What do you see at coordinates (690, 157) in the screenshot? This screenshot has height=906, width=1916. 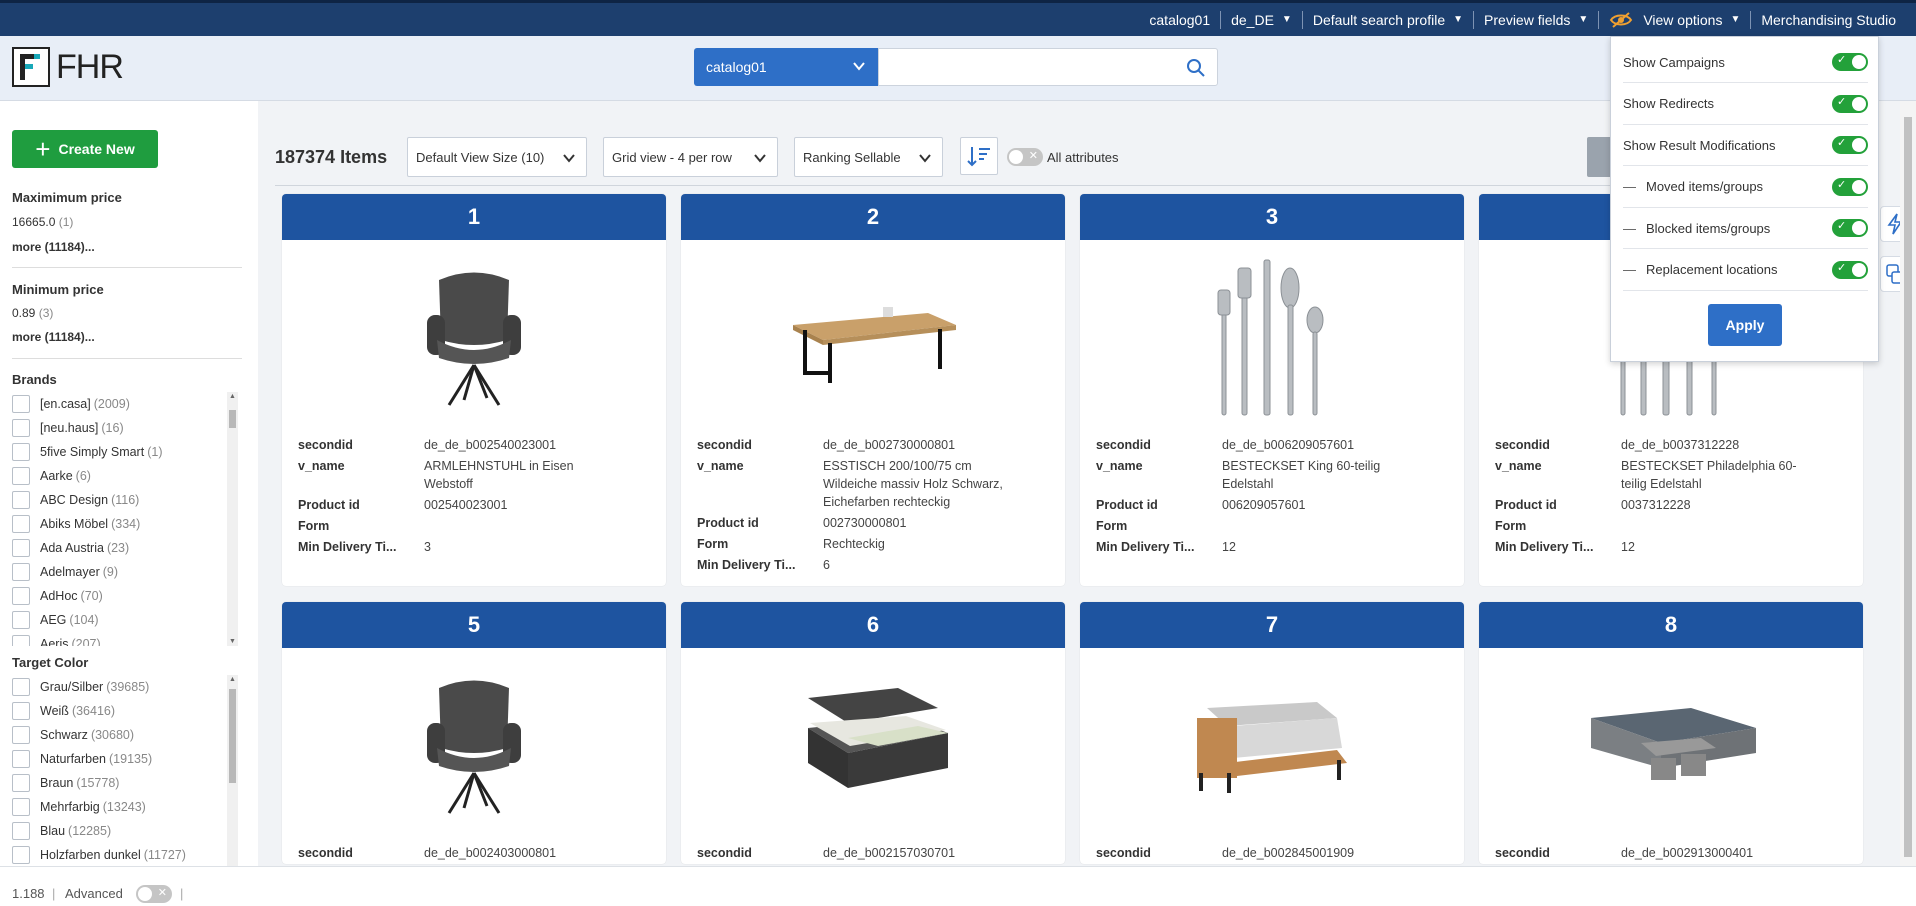 I see `grid-view-select: Grid view - 4 per row` at bounding box center [690, 157].